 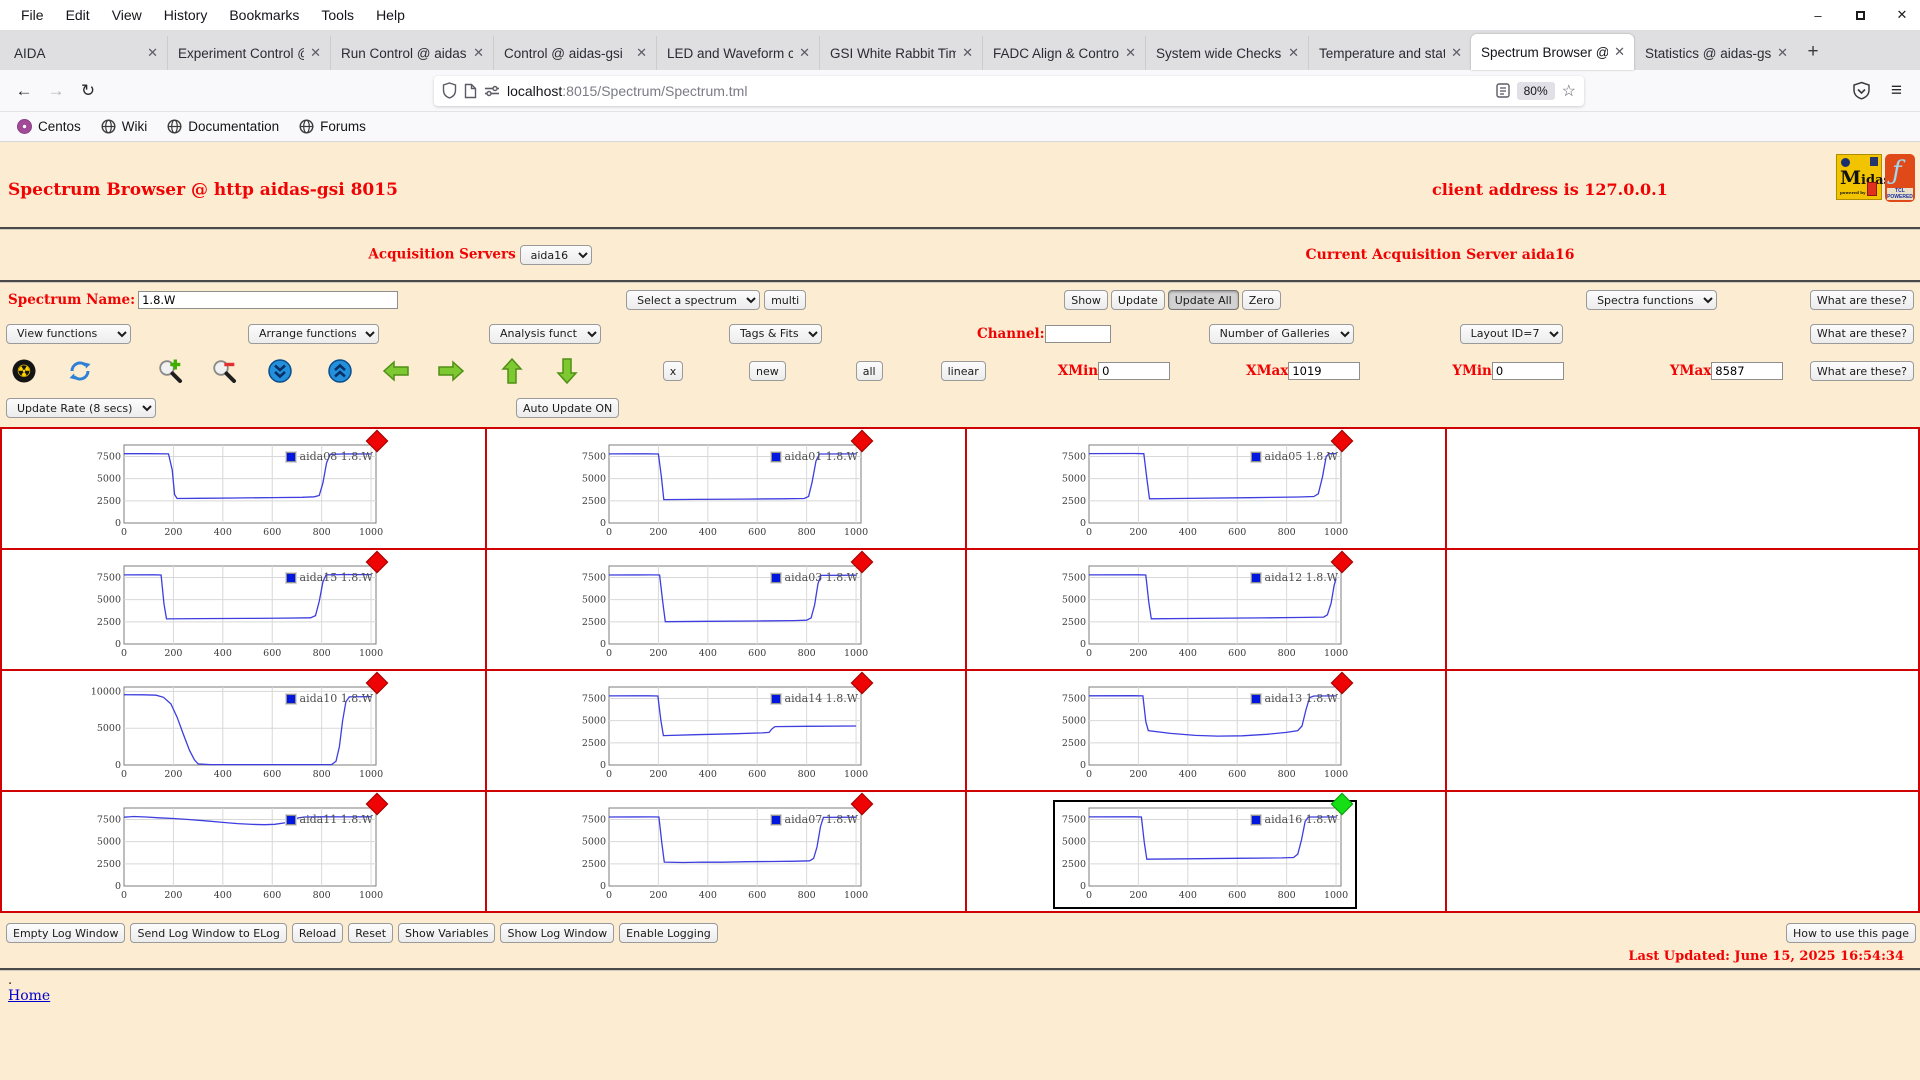 What do you see at coordinates (1226, 53) in the screenshot?
I see `tab-system-wide-checks: System wide Checks ✕` at bounding box center [1226, 53].